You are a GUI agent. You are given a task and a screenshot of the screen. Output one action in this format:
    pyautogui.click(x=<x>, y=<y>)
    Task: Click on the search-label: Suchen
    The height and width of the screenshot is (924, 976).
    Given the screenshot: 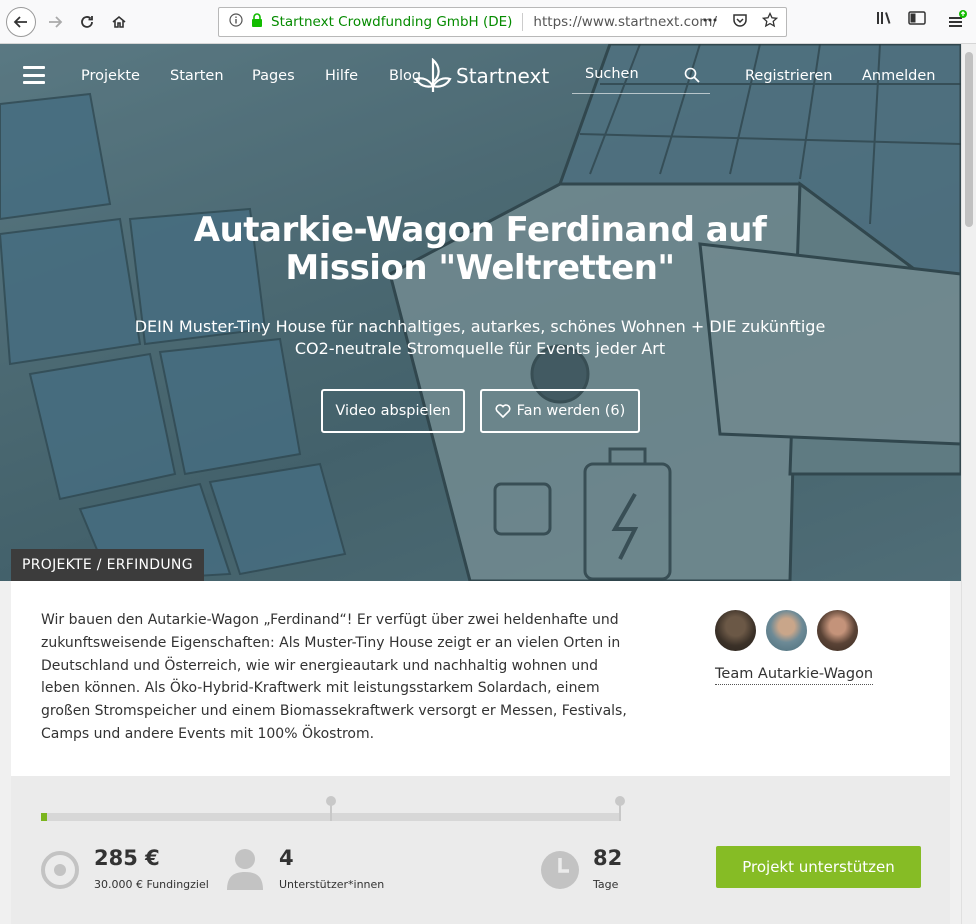 What is the action you would take?
    pyautogui.click(x=612, y=74)
    